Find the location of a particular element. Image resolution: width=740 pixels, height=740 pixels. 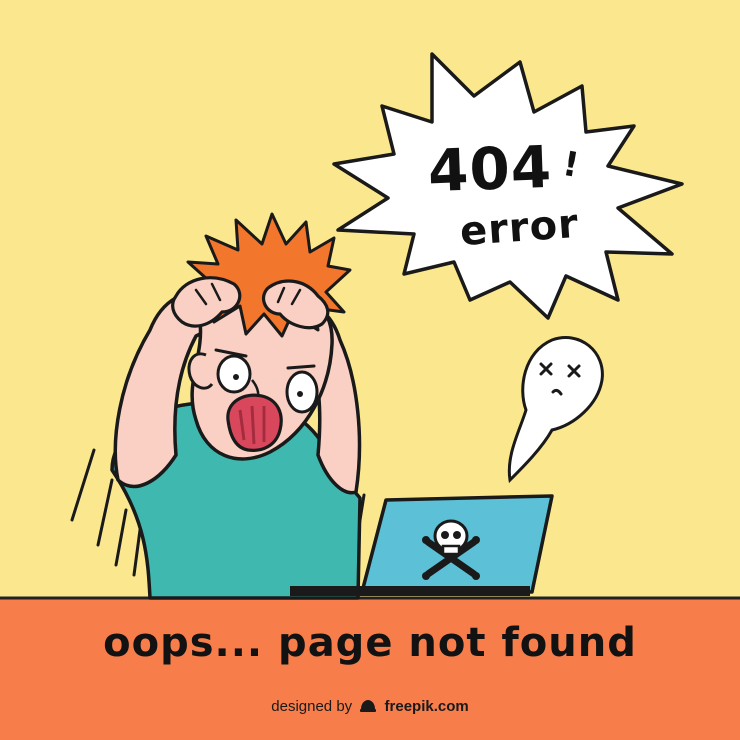

error-word: error is located at coordinates (519, 228).